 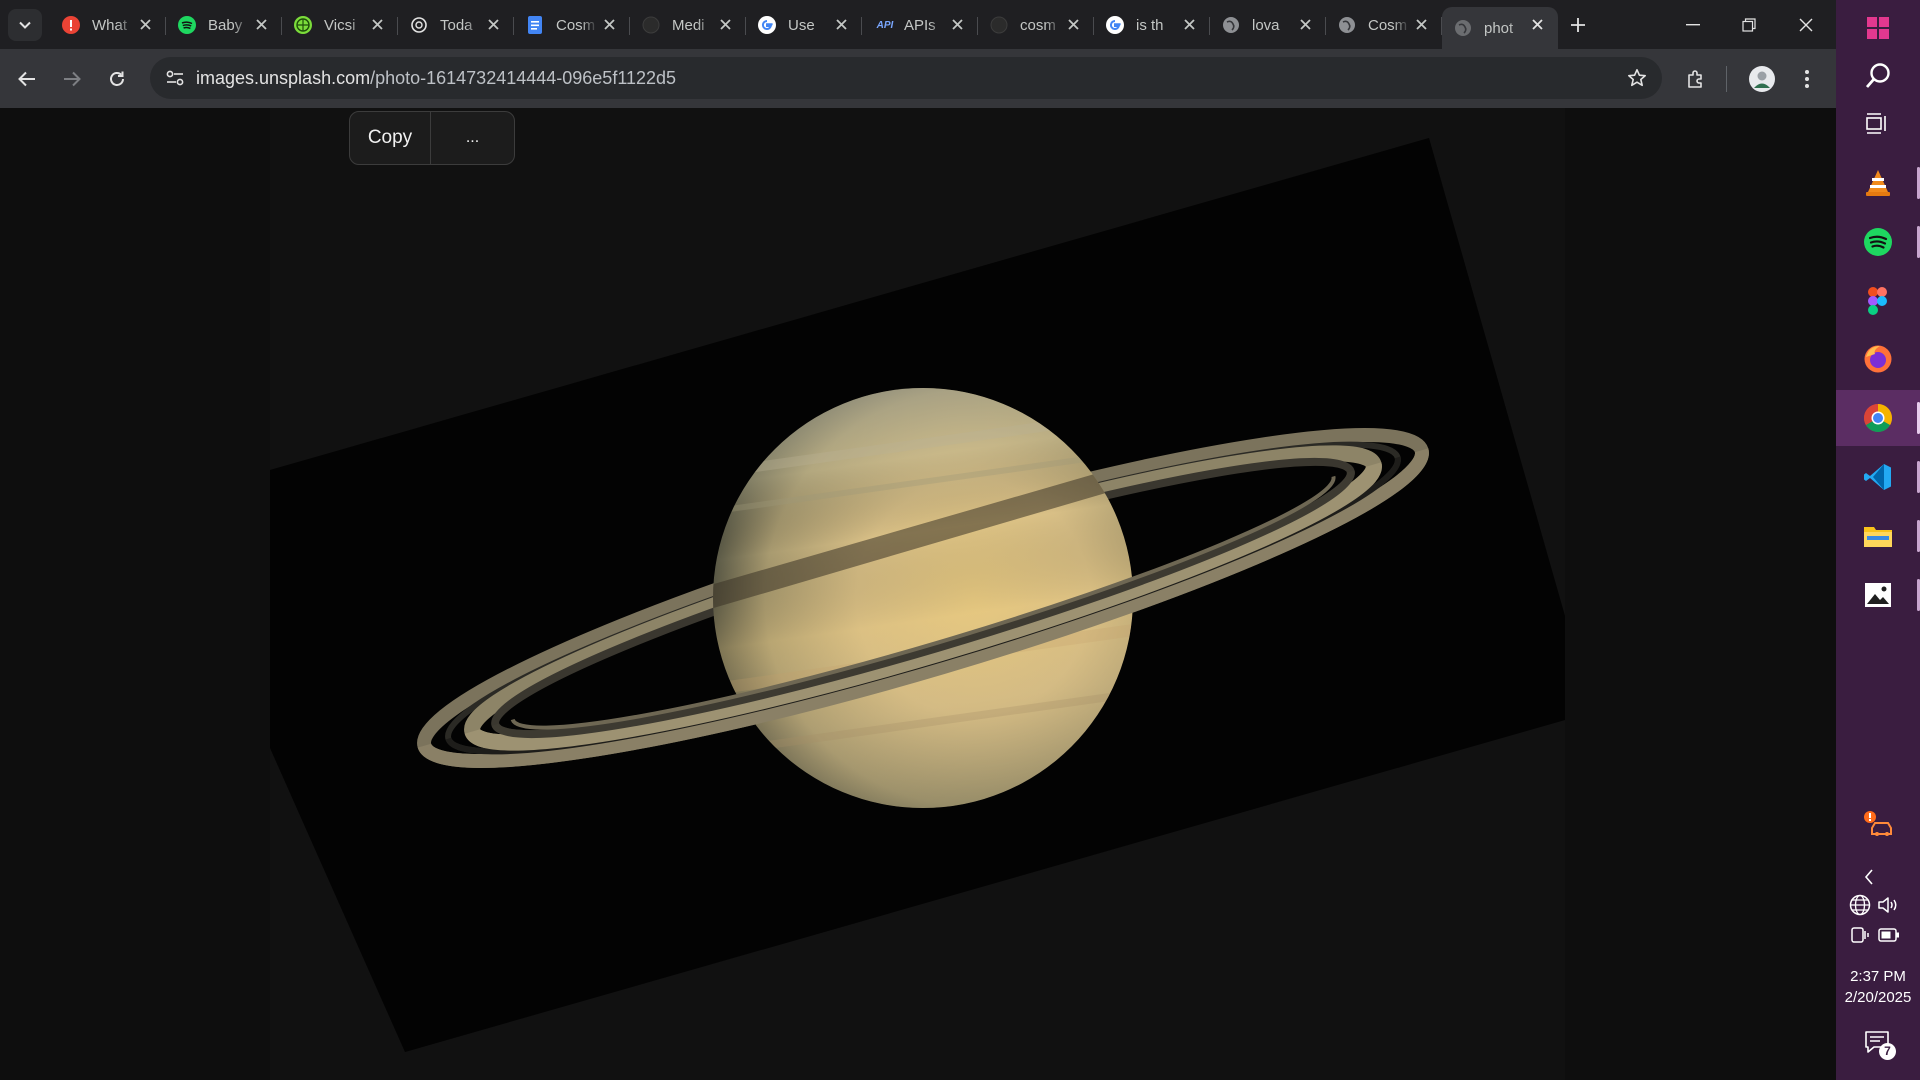 I want to click on file-explorer-app, so click(x=1878, y=536).